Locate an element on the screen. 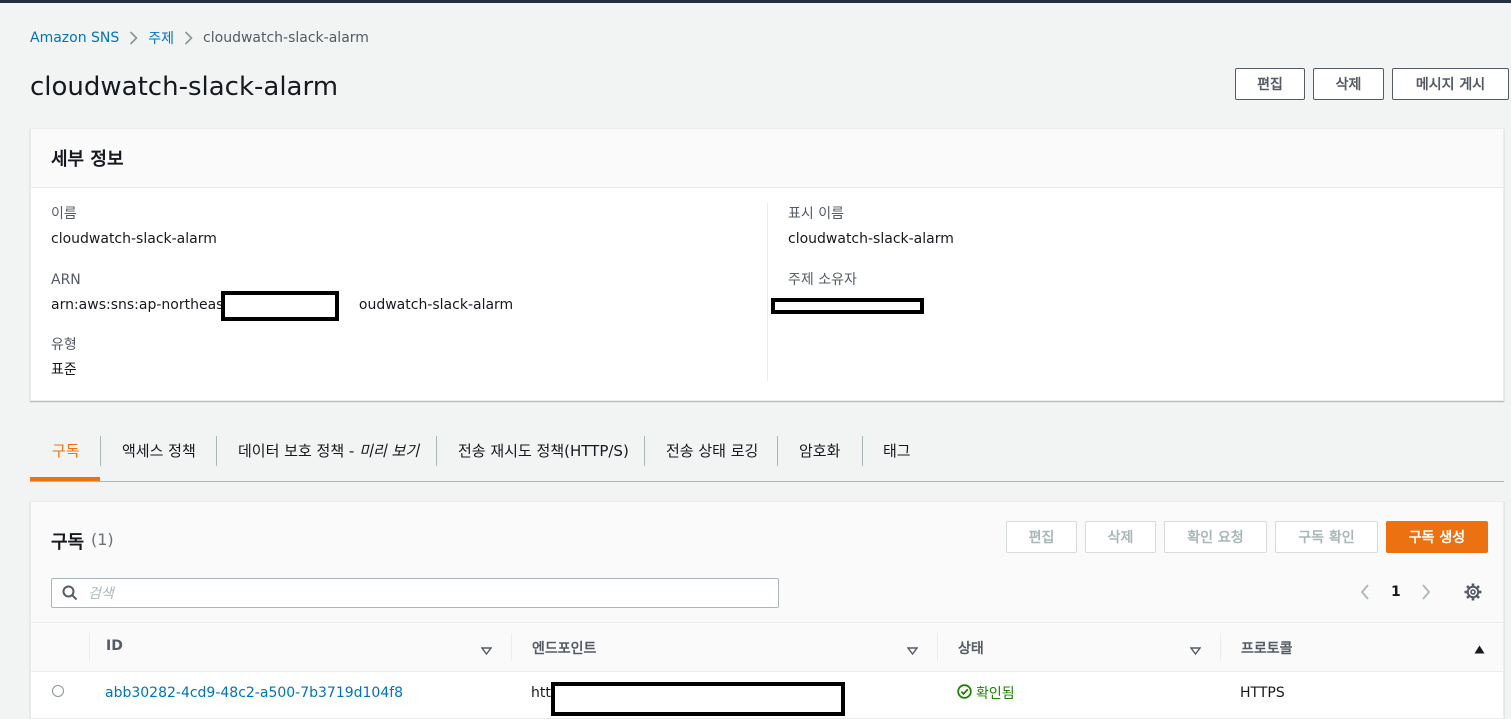 This screenshot has width=1511, height=719. tab-subscriptions: 구독 is located at coordinates (66, 450).